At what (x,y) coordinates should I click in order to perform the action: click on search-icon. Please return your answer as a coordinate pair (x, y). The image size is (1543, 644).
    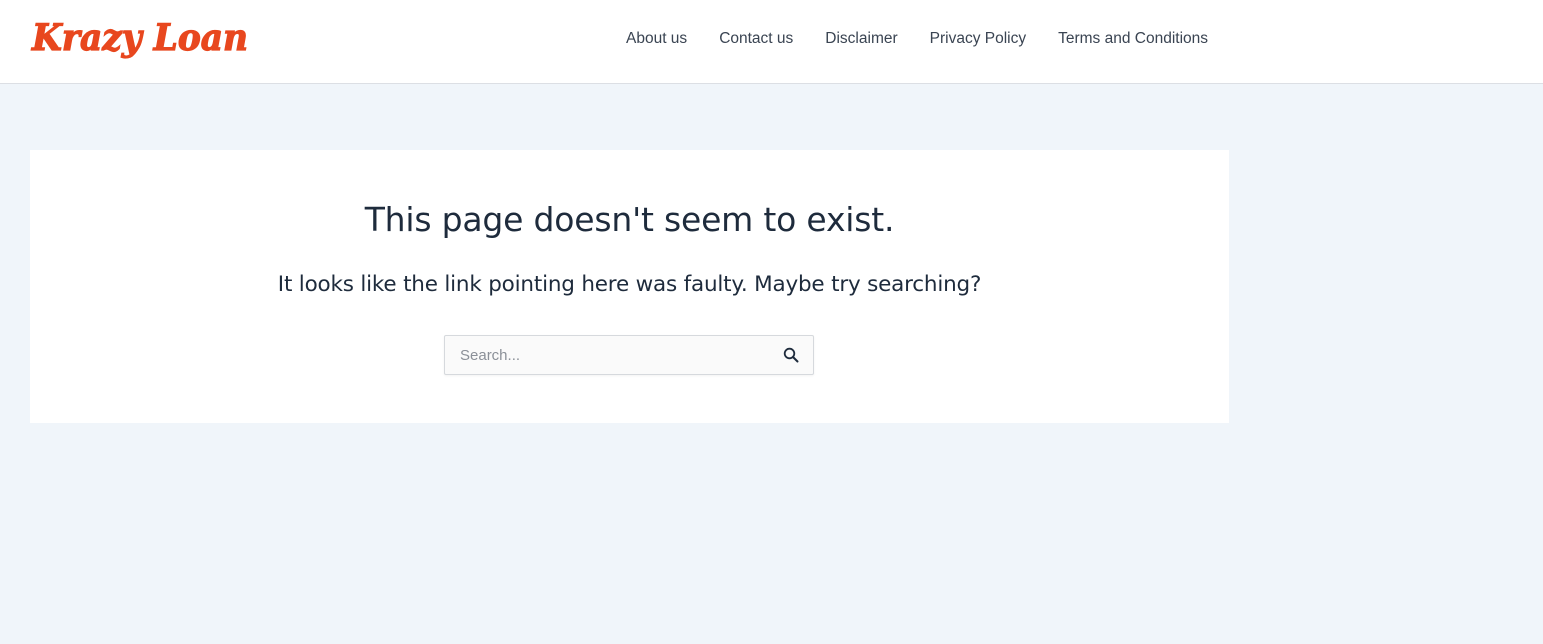
    Looking at the image, I should click on (791, 355).